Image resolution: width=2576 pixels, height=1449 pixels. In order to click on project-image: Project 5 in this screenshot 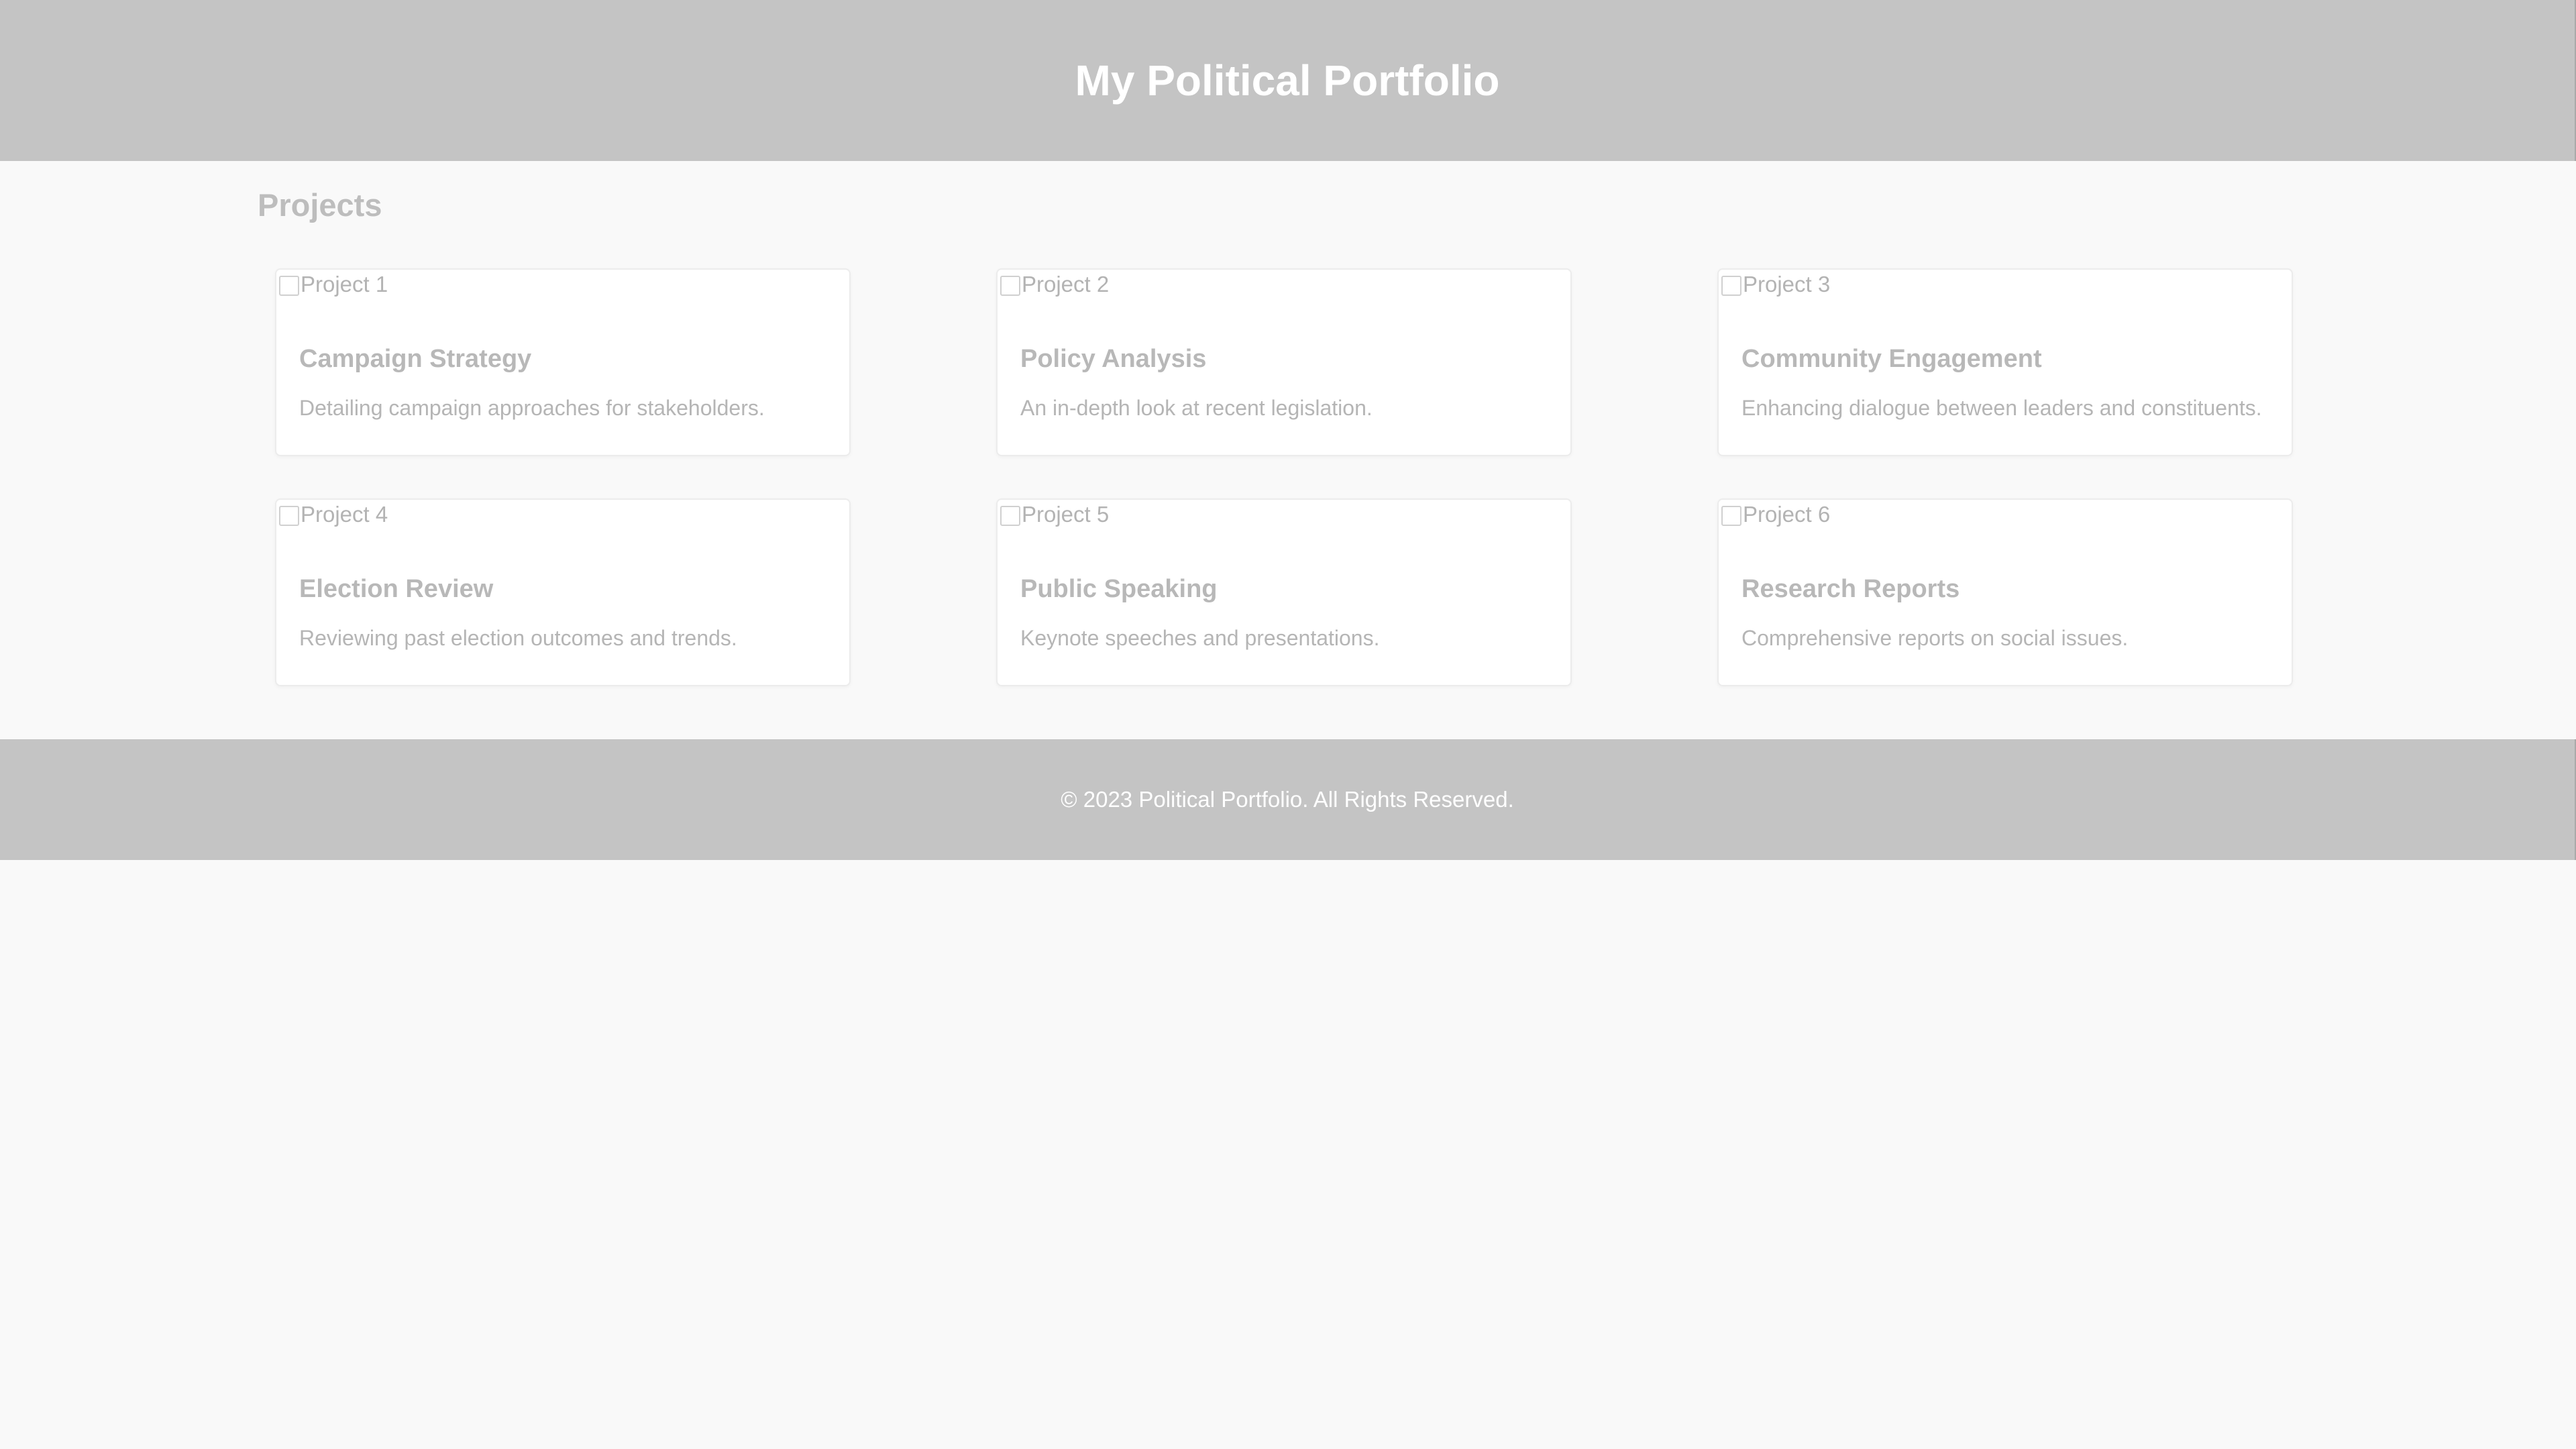, I will do `click(1054, 514)`.